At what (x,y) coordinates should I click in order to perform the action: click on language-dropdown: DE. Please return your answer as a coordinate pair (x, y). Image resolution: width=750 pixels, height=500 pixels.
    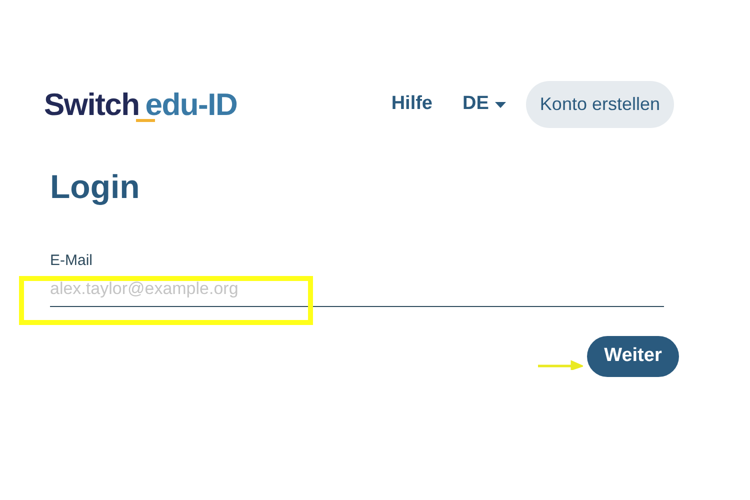
    Looking at the image, I should click on (484, 104).